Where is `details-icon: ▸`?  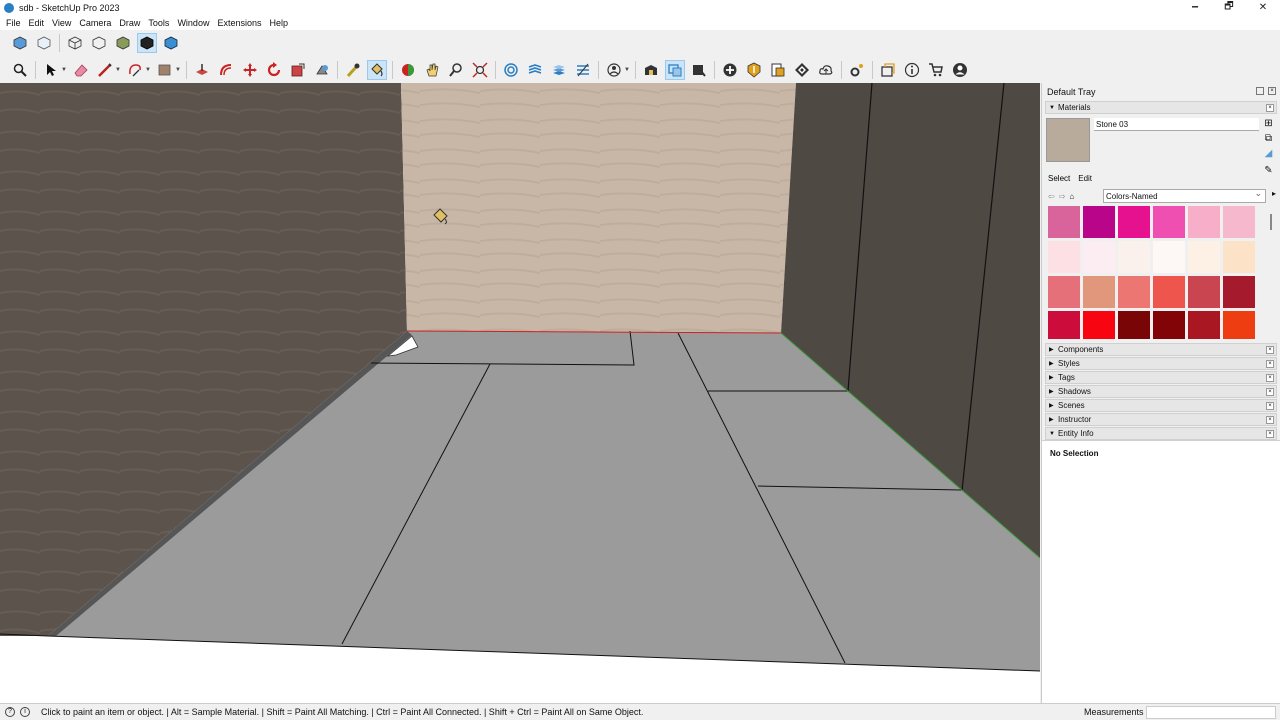
details-icon: ▸ is located at coordinates (1274, 193).